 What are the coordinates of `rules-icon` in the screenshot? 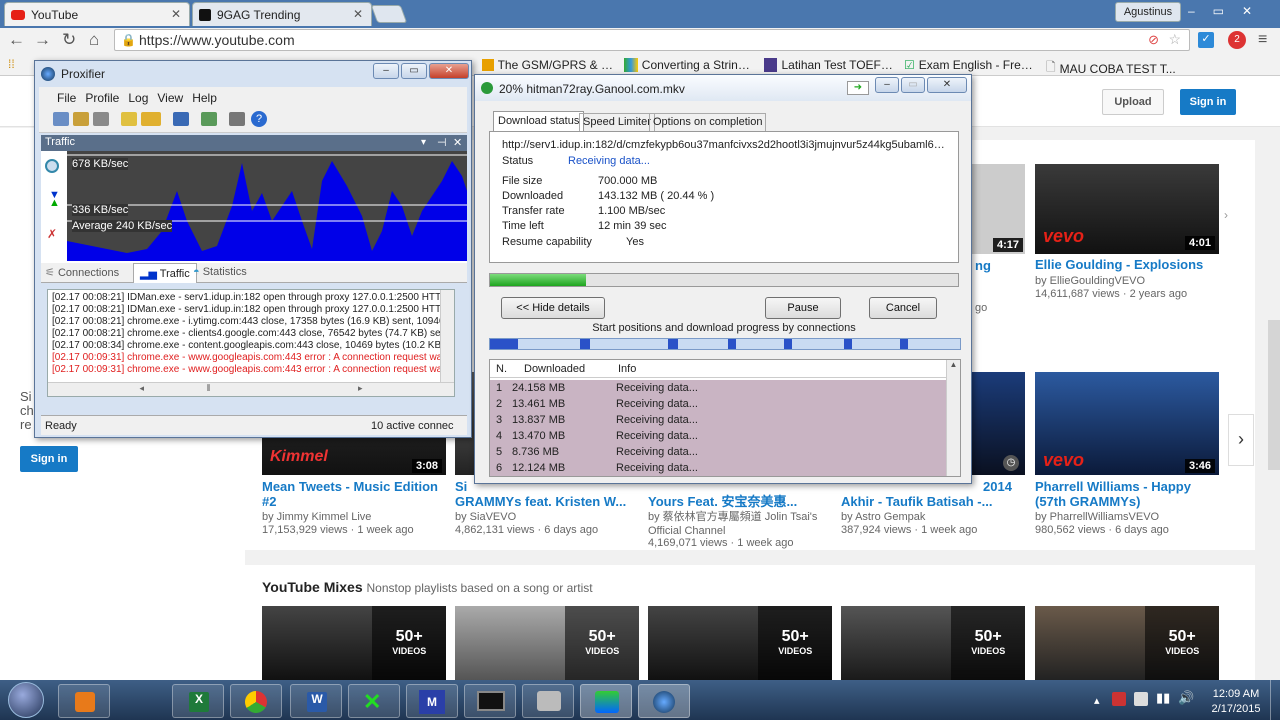 It's located at (101, 119).